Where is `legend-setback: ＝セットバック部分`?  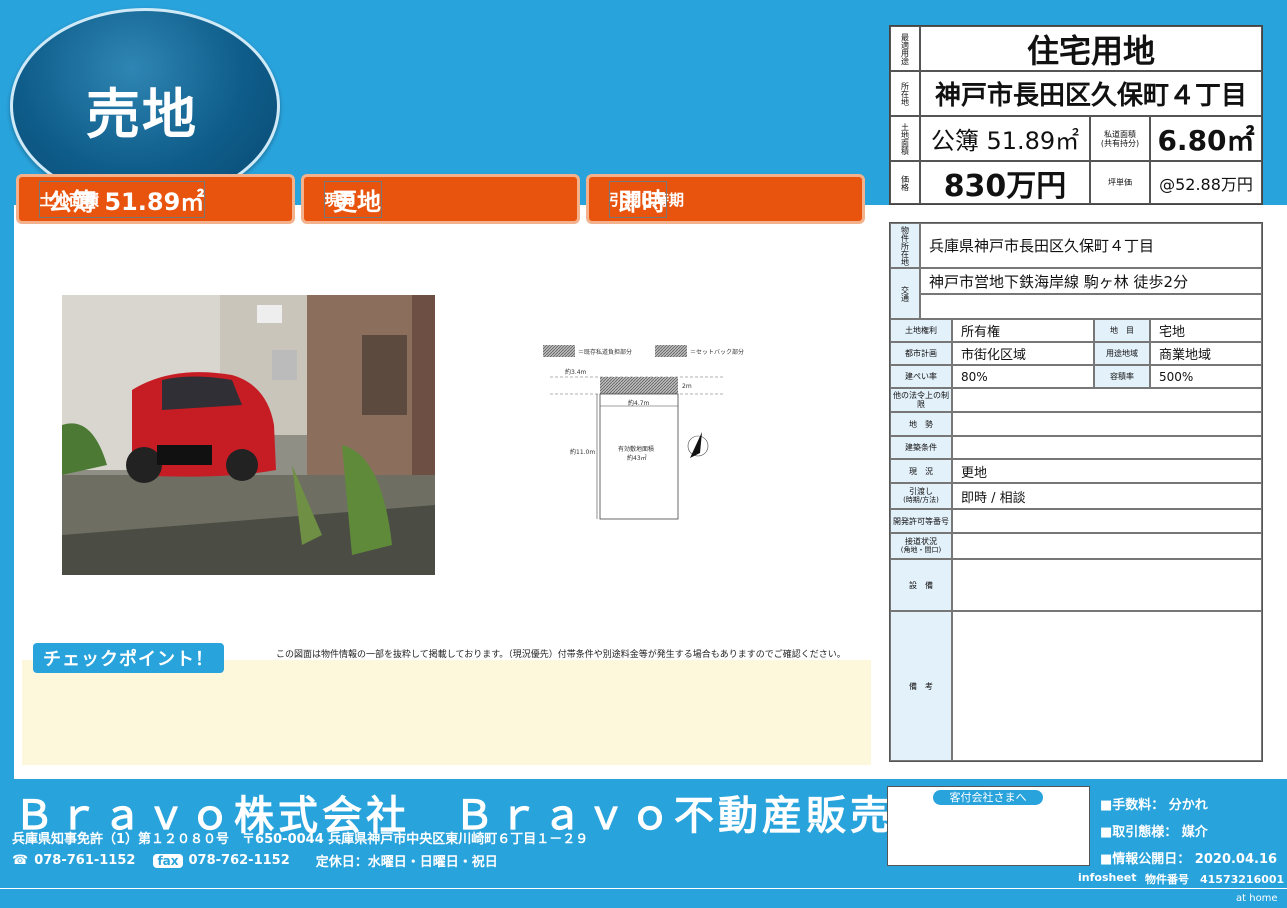
legend-setback: ＝セットバック部分 is located at coordinates (717, 352).